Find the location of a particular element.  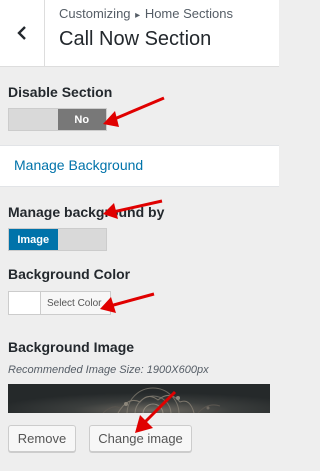

disable-section-label: Disable Section is located at coordinates (60, 92).